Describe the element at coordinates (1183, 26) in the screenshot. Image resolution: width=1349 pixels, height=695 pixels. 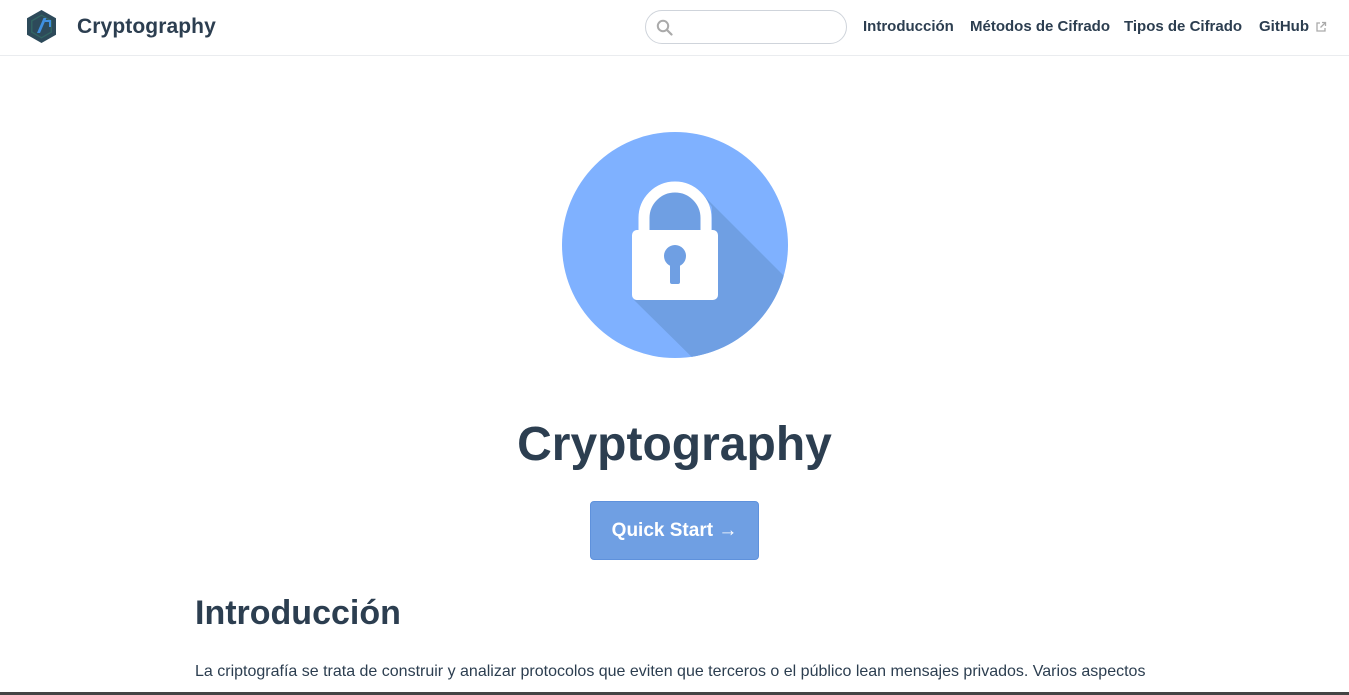
I see `nav-link-tipos-de-cifrado: Tipos de Cifrado` at that location.